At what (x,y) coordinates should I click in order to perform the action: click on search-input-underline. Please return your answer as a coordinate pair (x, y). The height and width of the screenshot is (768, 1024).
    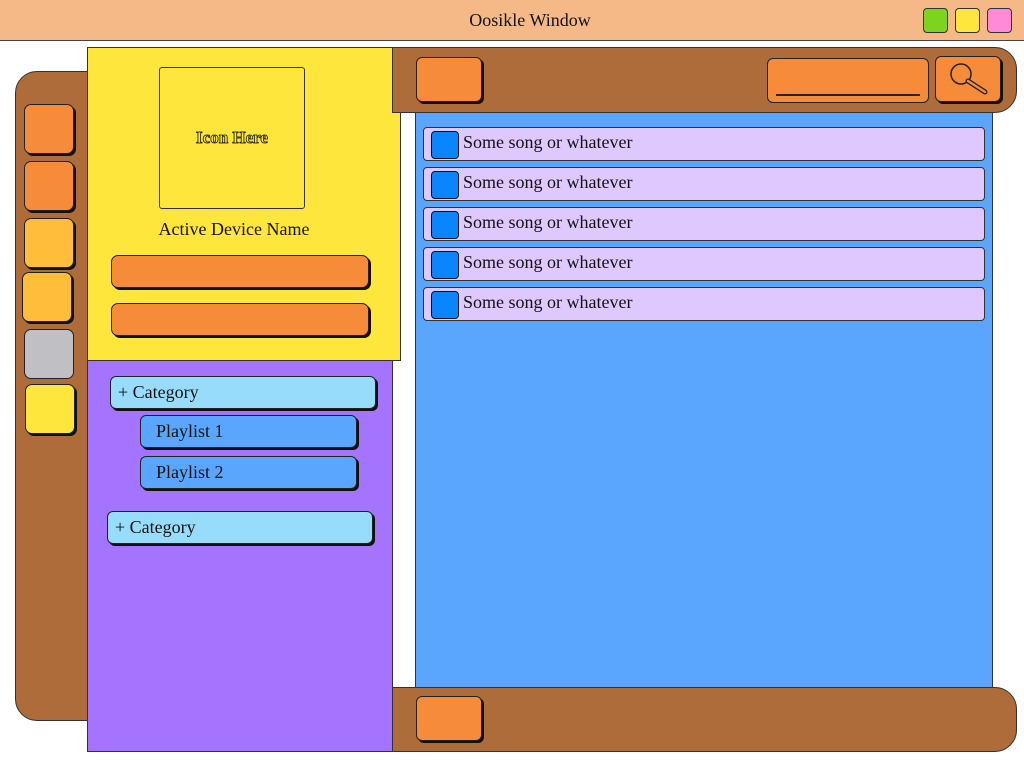
    Looking at the image, I should click on (848, 95).